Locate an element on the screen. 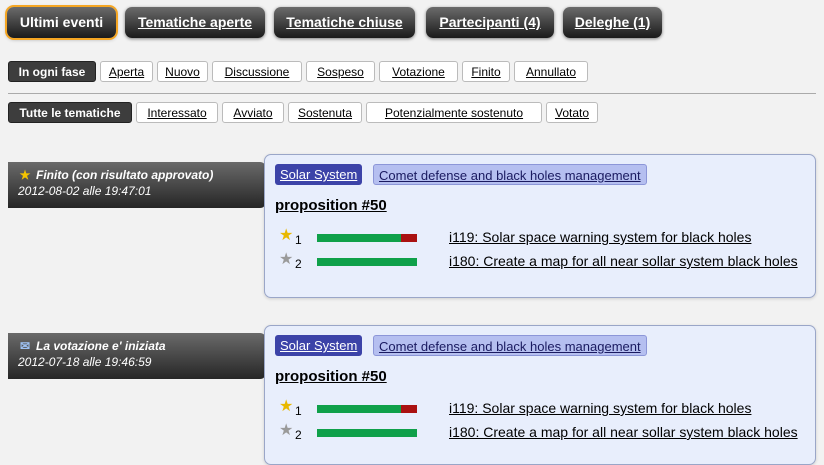  filter-annullato: Annullato is located at coordinates (551, 71).